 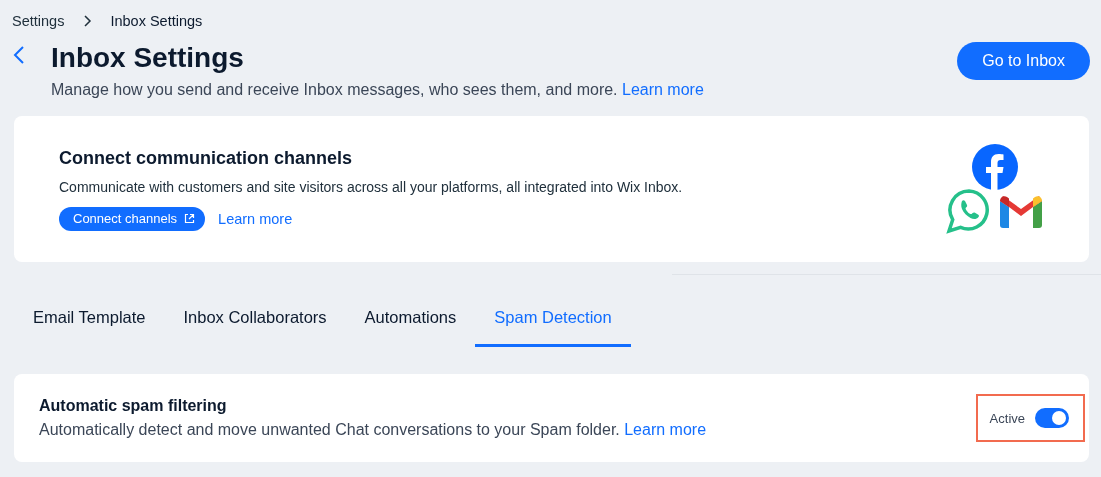 What do you see at coordinates (38, 21) in the screenshot?
I see `breadcrumb-item: Settings` at bounding box center [38, 21].